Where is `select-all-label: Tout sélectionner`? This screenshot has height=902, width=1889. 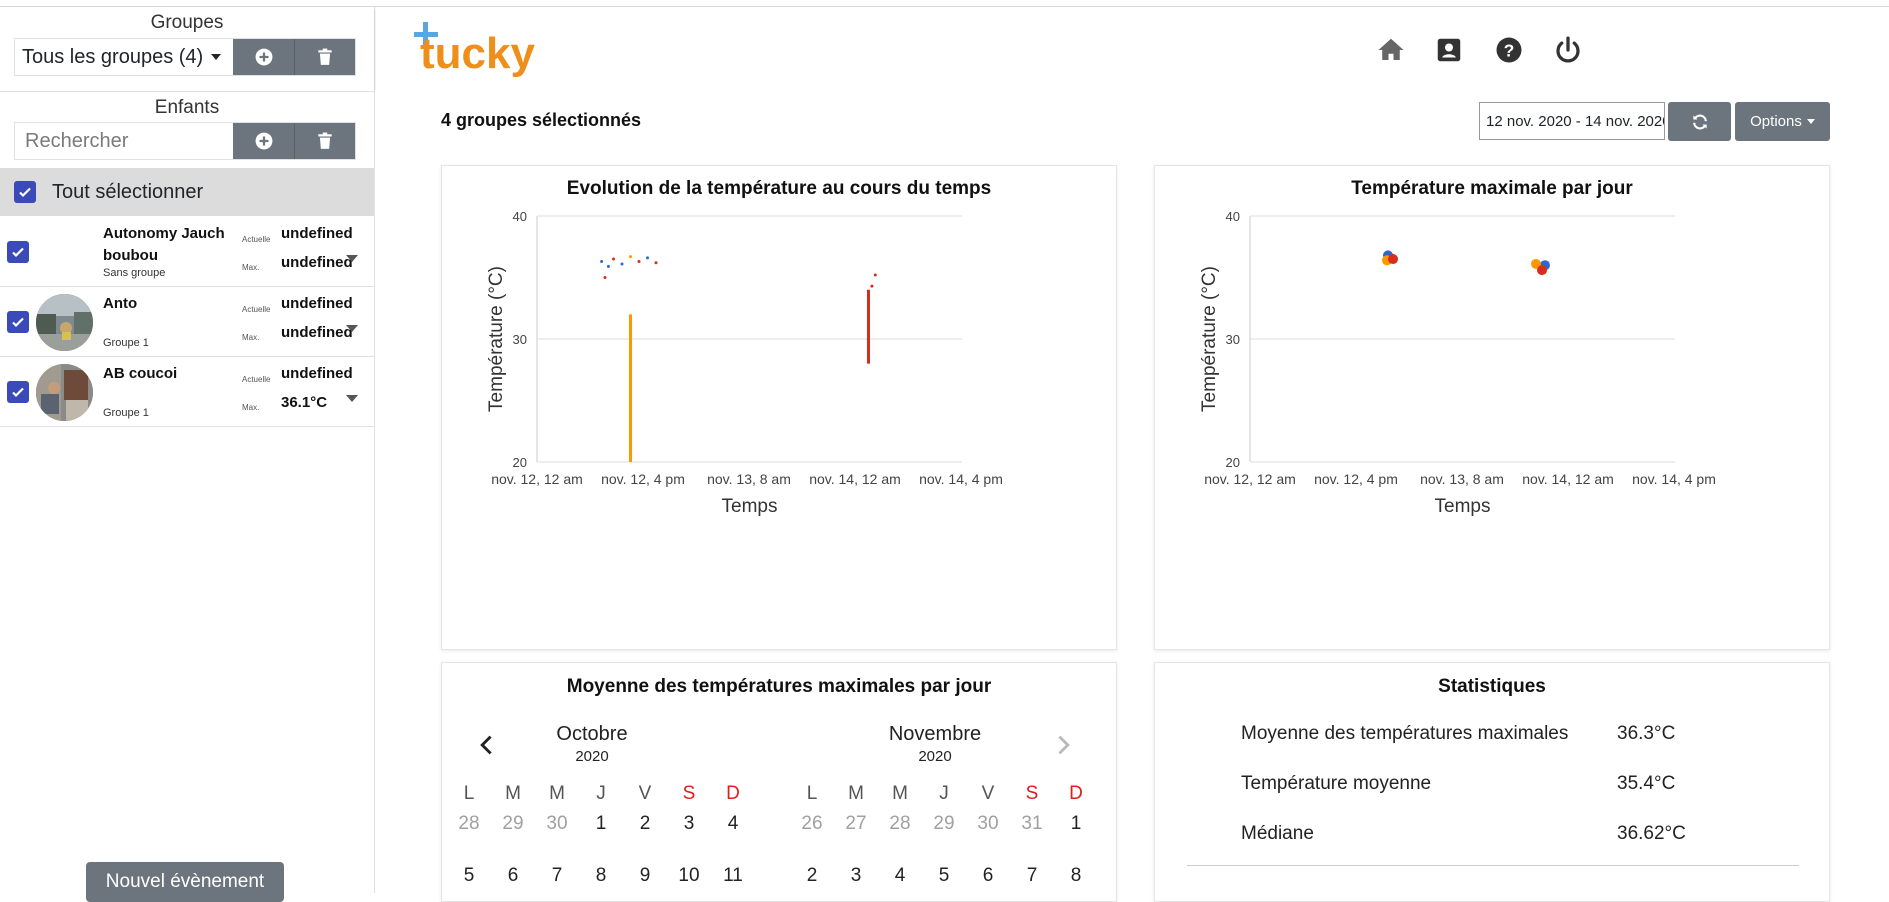 select-all-label: Tout sélectionner is located at coordinates (128, 191).